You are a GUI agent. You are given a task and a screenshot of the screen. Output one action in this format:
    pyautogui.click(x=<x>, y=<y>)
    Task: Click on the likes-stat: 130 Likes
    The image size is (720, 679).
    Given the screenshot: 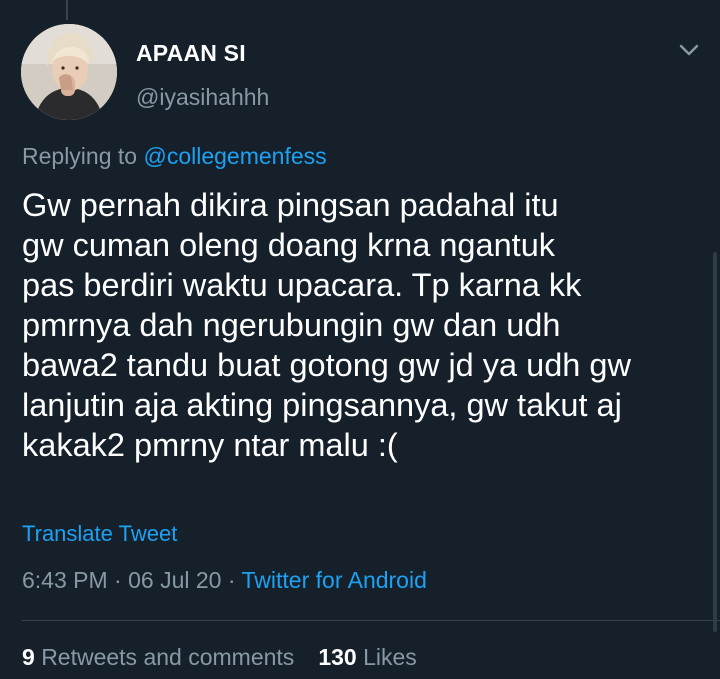 What is the action you would take?
    pyautogui.click(x=367, y=657)
    